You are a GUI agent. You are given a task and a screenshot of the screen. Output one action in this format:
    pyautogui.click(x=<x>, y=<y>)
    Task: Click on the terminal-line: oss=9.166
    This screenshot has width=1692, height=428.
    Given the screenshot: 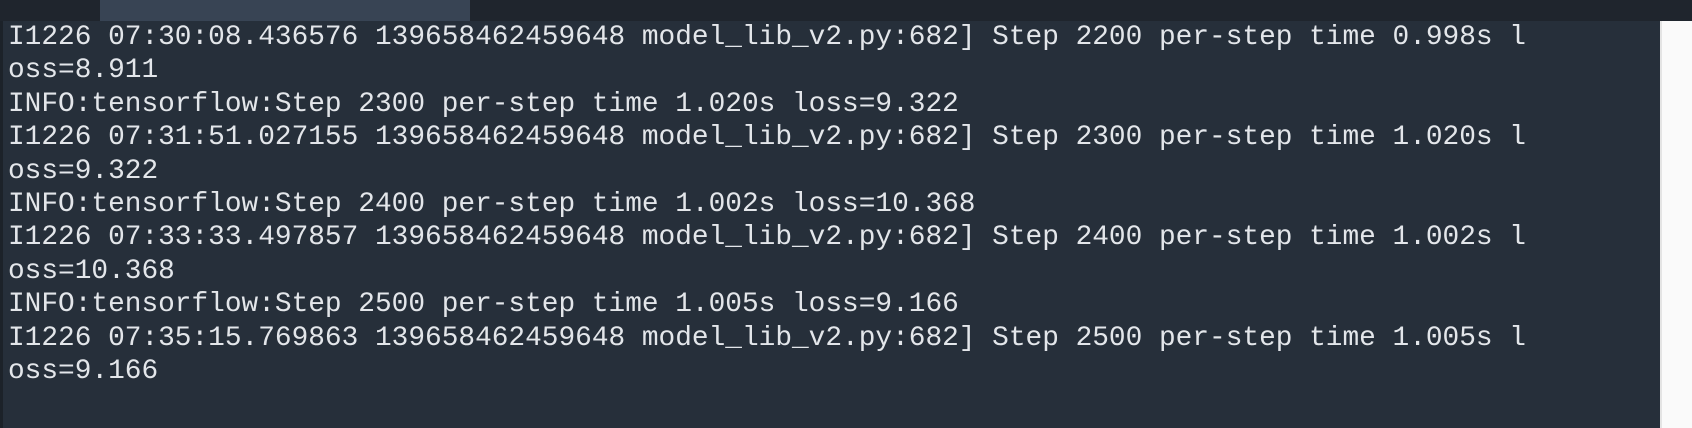 What is the action you would take?
    pyautogui.click(x=83, y=371)
    